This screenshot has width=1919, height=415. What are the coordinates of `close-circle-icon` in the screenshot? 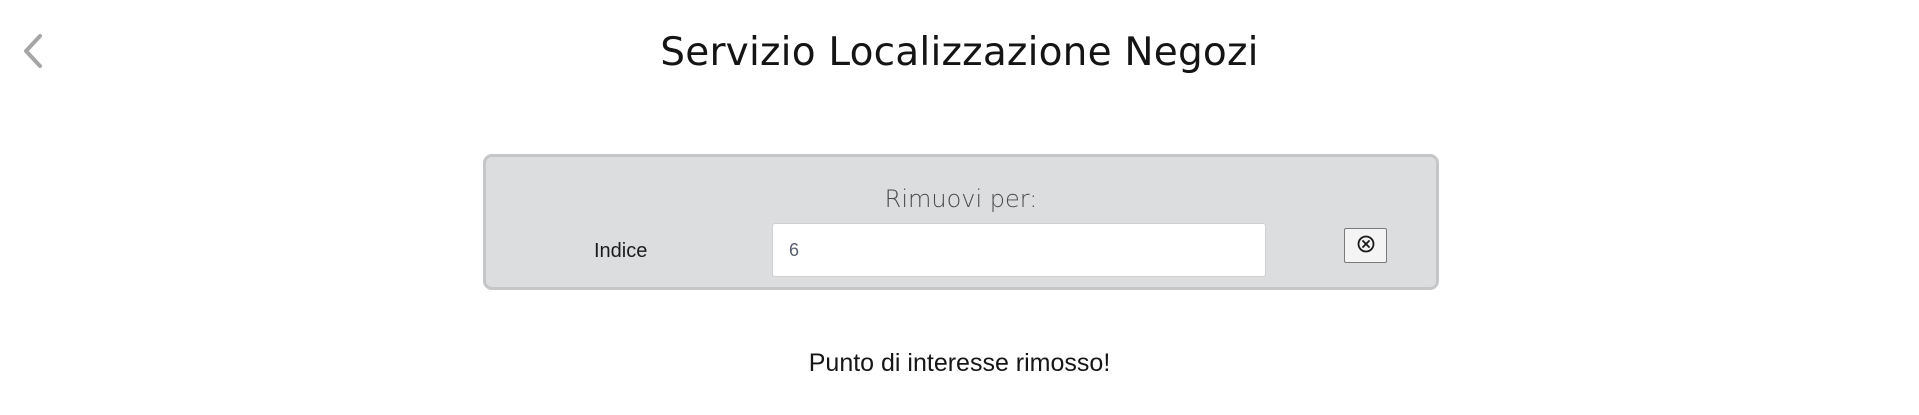 It's located at (1366, 245).